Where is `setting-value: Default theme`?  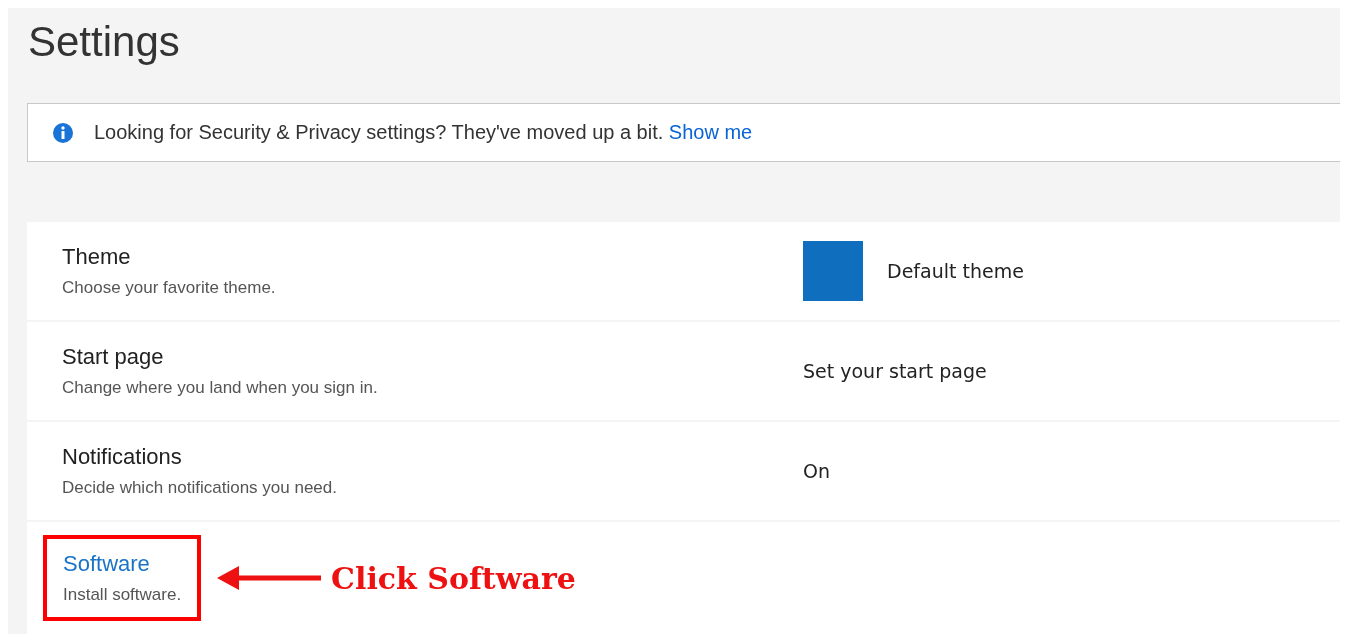 setting-value: Default theme is located at coordinates (955, 271).